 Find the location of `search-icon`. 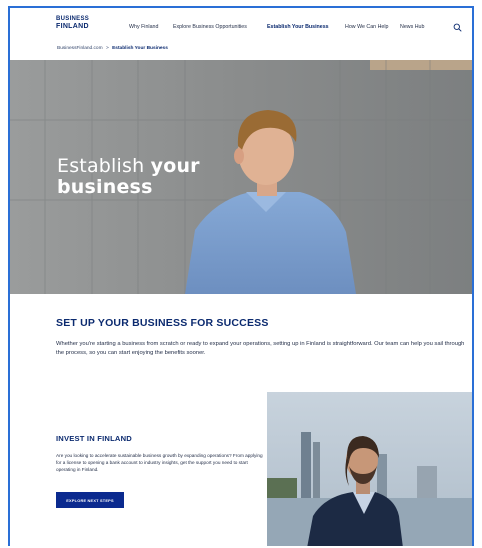

search-icon is located at coordinates (457, 27).